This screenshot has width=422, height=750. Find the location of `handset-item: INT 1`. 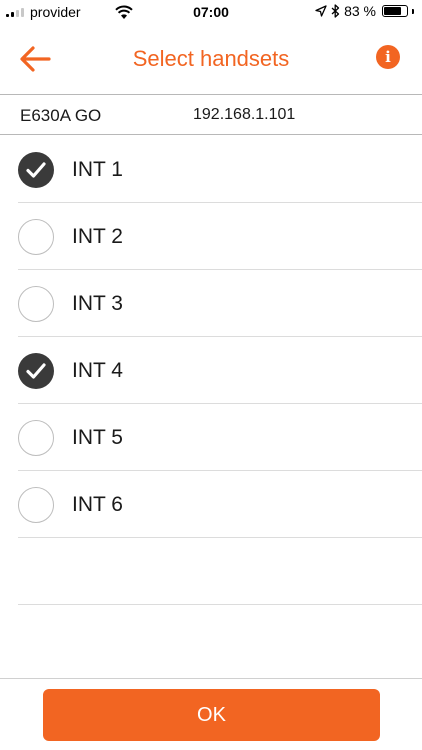

handset-item: INT 1 is located at coordinates (220, 169).